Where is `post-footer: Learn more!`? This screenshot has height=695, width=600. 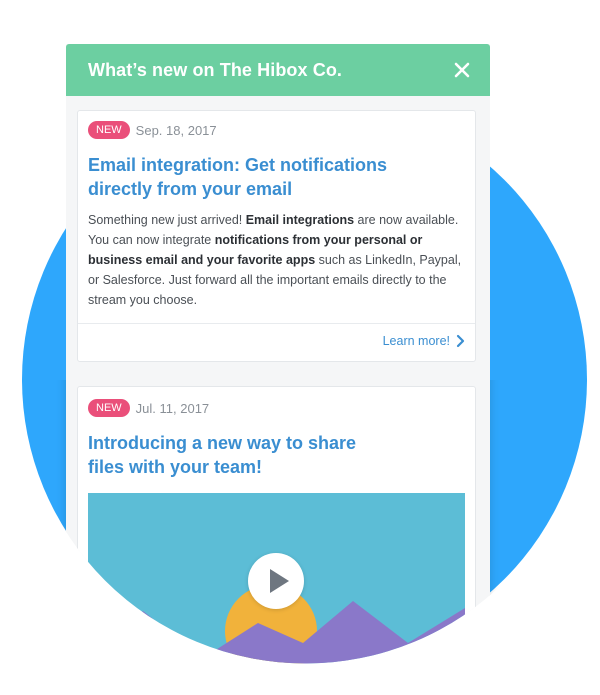
post-footer: Learn more! is located at coordinates (276, 342).